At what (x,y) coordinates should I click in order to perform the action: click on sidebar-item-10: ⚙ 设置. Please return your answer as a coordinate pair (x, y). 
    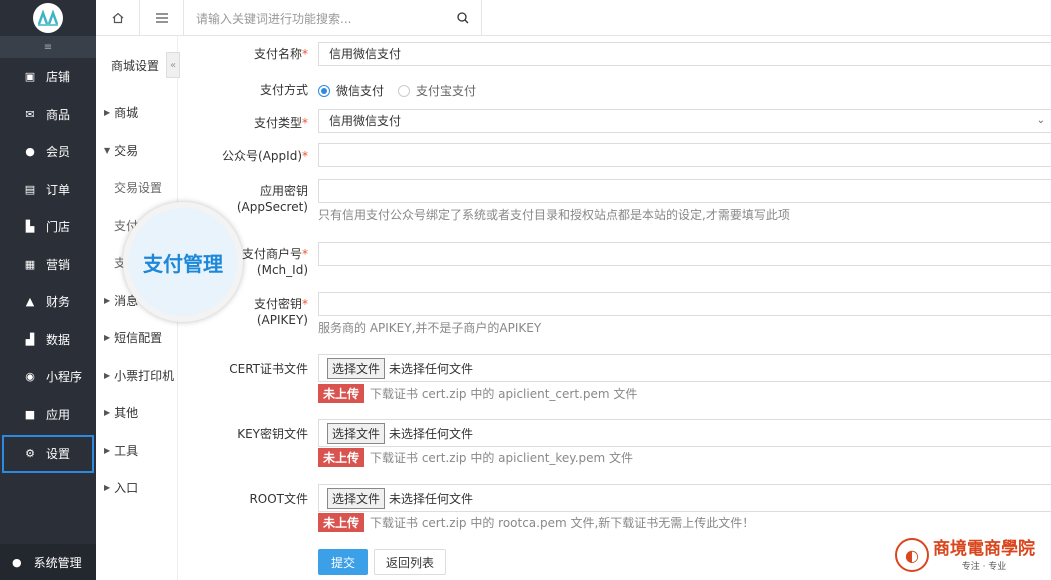
    Looking at the image, I should click on (48, 454).